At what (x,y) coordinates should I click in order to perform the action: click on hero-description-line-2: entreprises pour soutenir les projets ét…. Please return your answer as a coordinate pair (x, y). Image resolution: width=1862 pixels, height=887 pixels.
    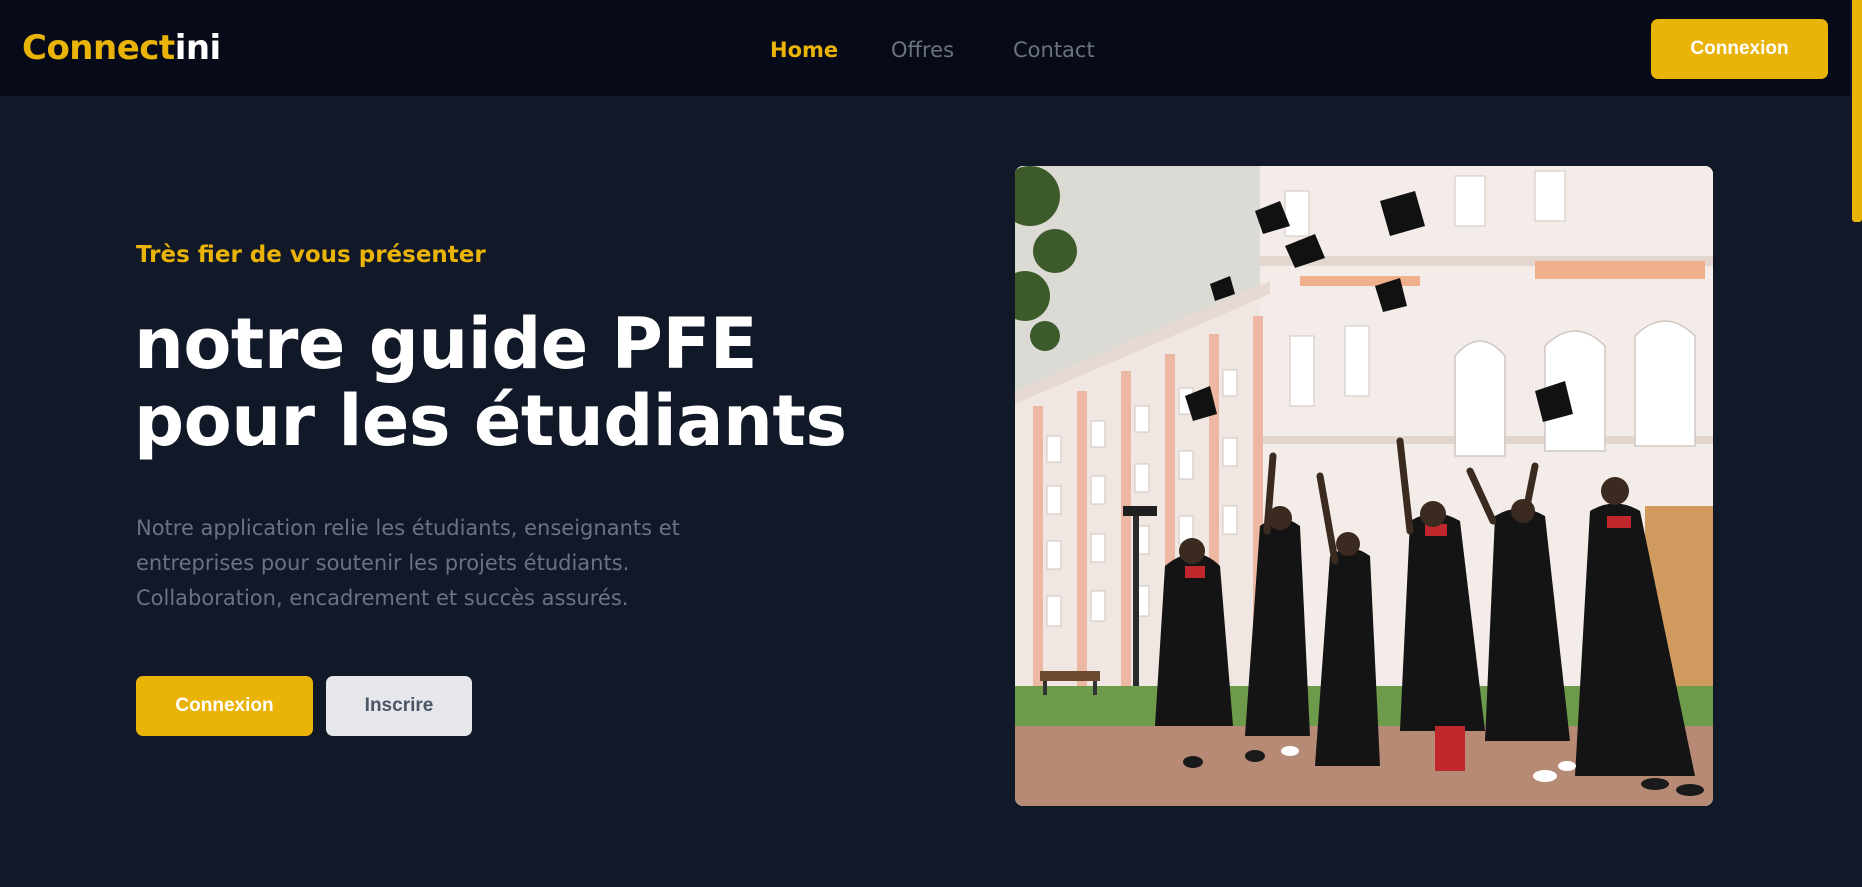
    Looking at the image, I should click on (383, 563).